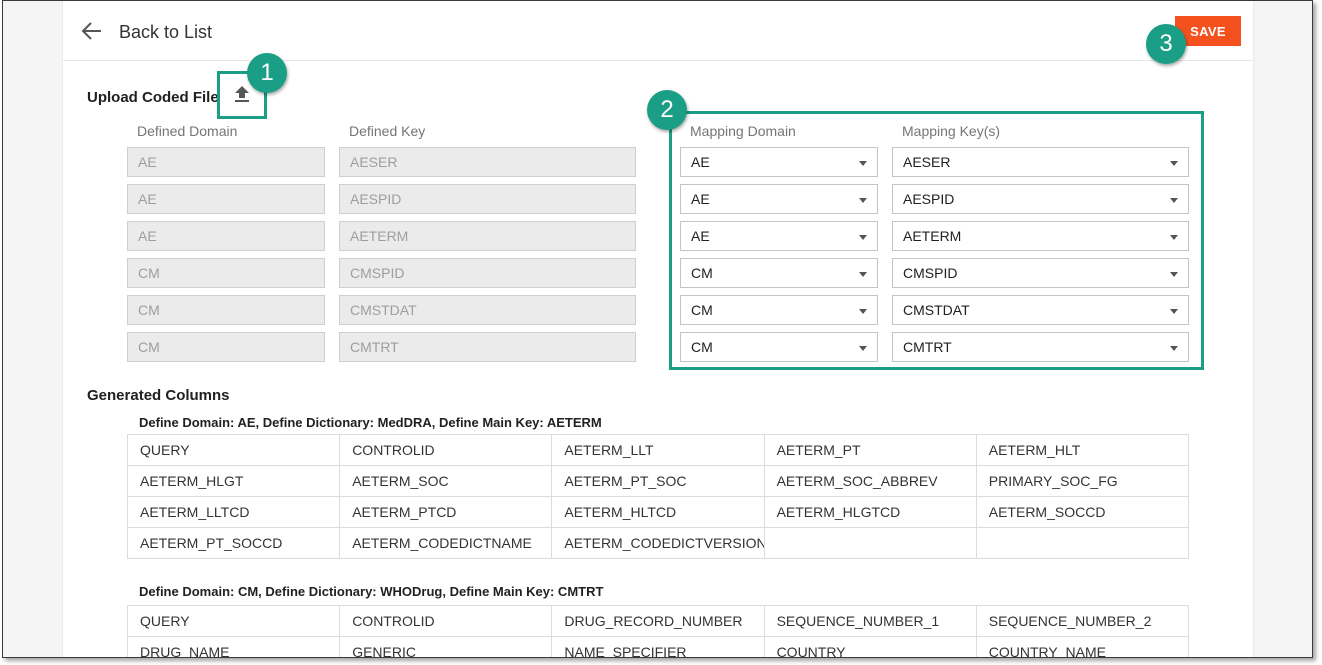 The width and height of the screenshot is (1322, 665). I want to click on table-cell: COUNTRY, so click(870, 646).